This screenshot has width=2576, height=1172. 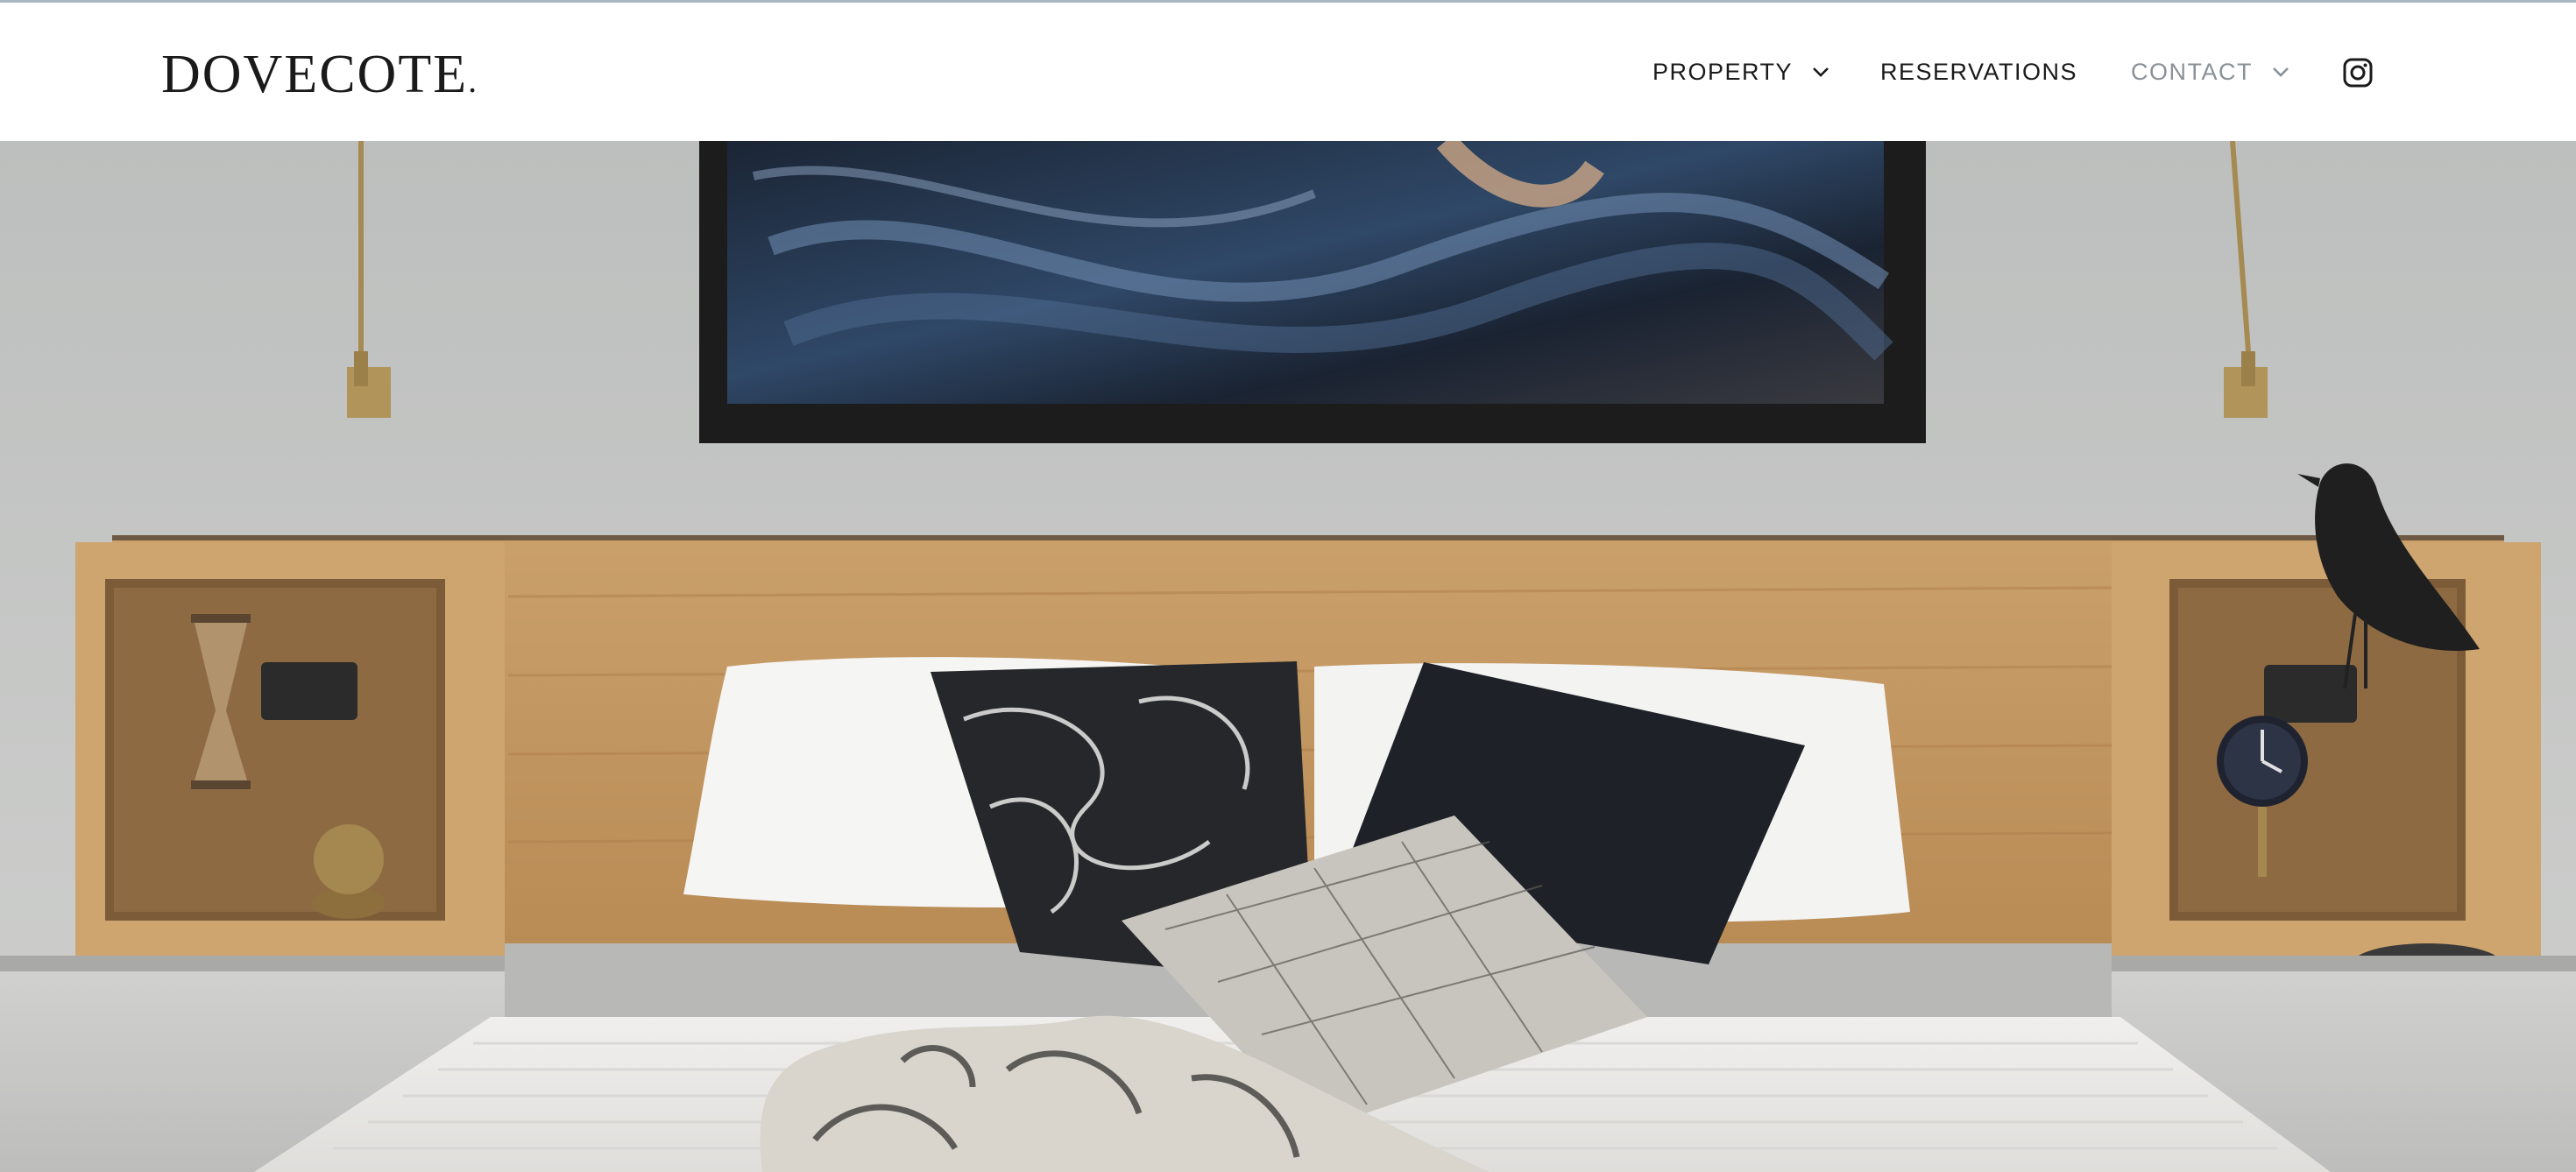 What do you see at coordinates (315, 74) in the screenshot?
I see `logo-text: DOVECOTE` at bounding box center [315, 74].